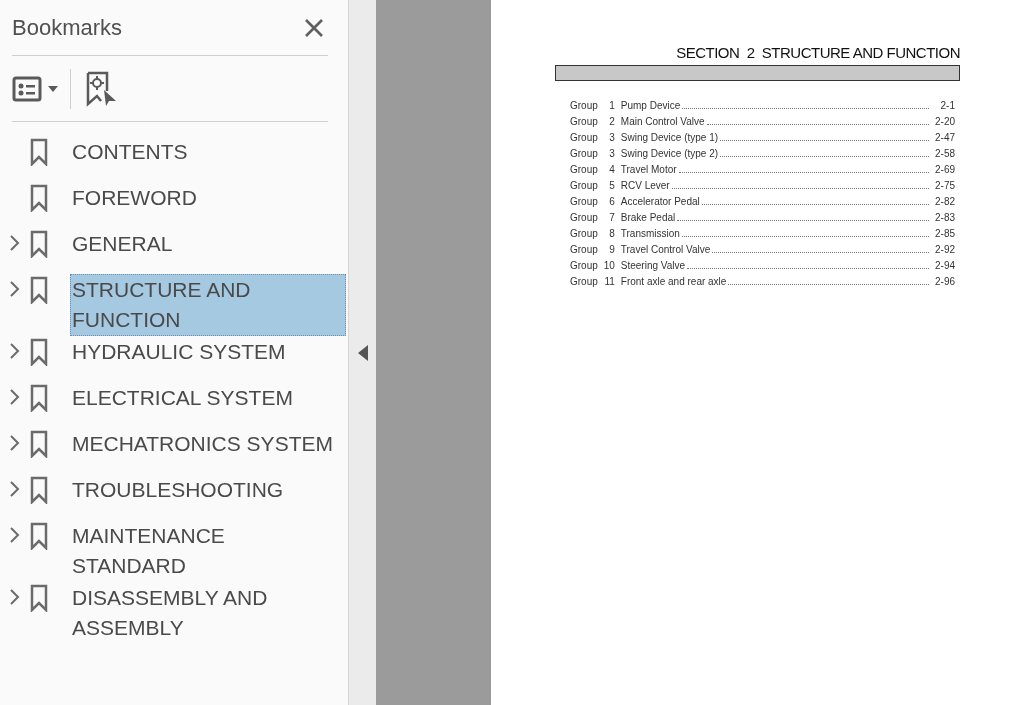 Image resolution: width=1013 pixels, height=705 pixels. What do you see at coordinates (818, 53) in the screenshot?
I see `section-title: SECTION 2 STRUCTURE AND FUNCTION` at bounding box center [818, 53].